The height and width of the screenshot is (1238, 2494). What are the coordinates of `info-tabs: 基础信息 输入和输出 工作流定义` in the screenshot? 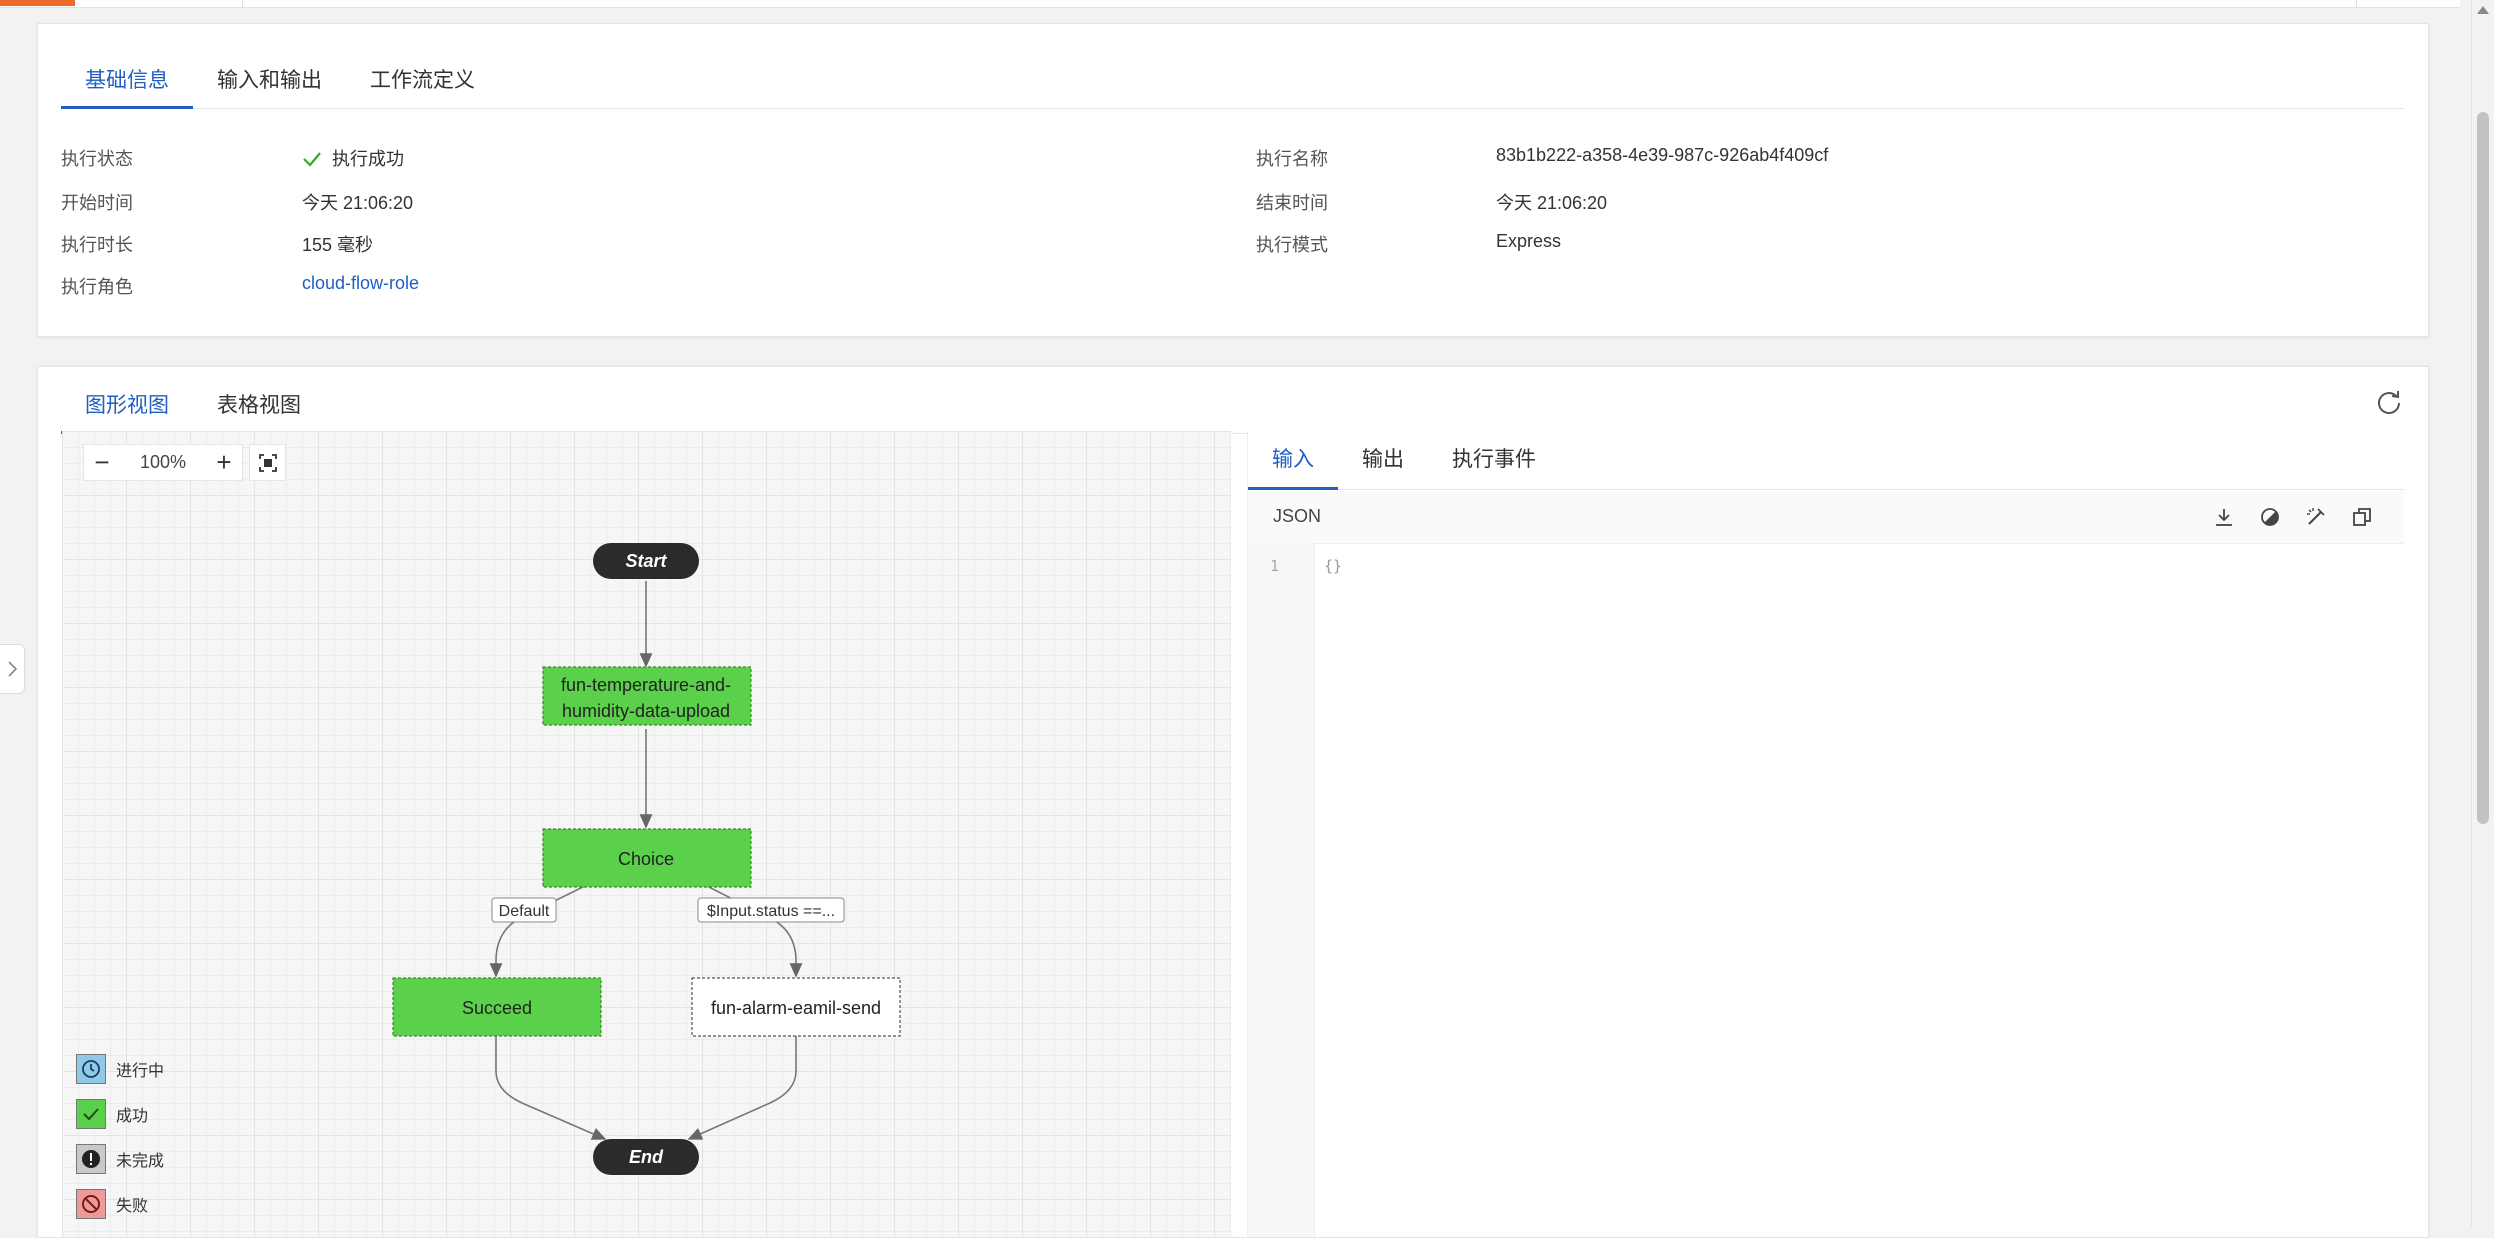 It's located at (1232, 81).